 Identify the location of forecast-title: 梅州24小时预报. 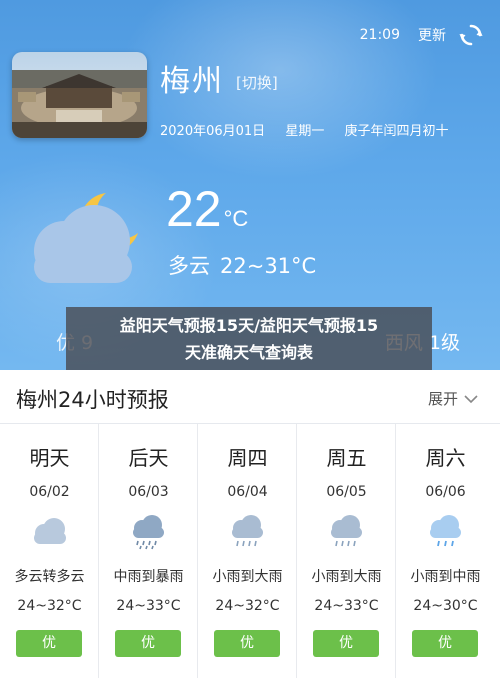
(92, 400).